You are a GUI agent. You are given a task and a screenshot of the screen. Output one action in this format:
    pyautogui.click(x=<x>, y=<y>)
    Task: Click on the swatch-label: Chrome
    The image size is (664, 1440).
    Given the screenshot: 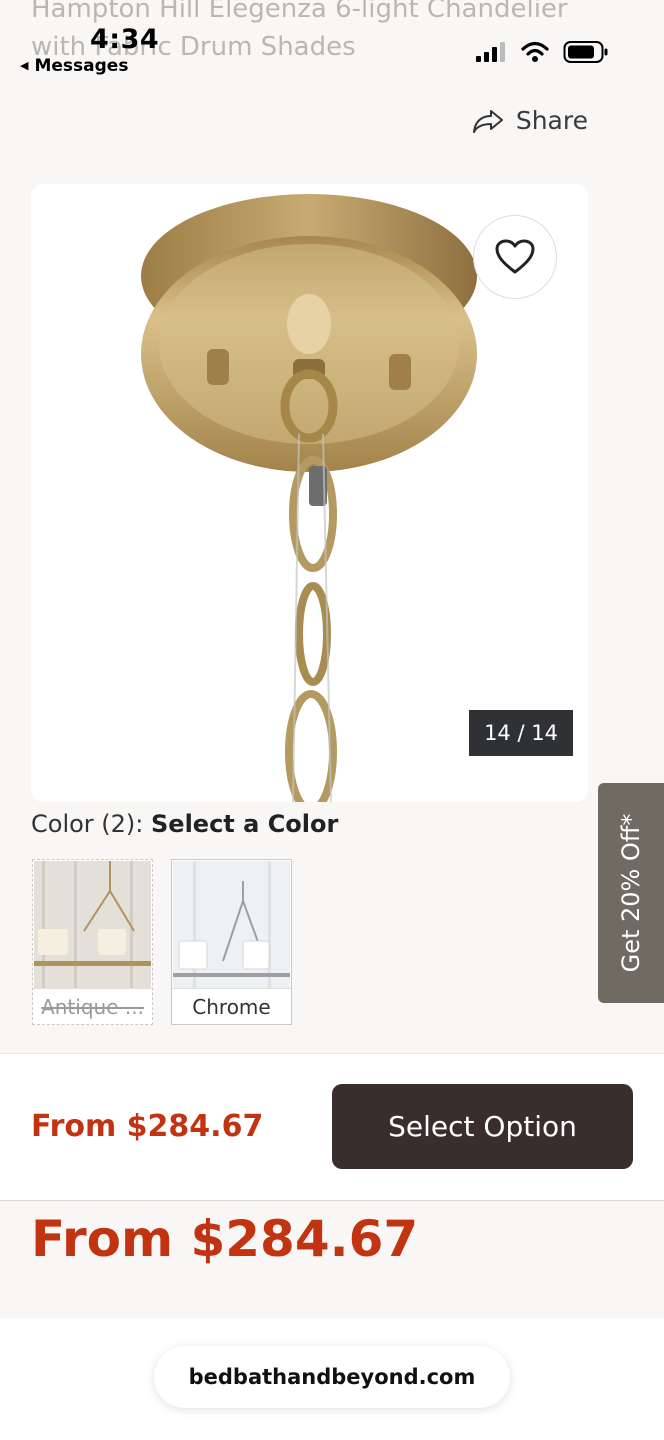 What is the action you would take?
    pyautogui.click(x=231, y=1006)
    